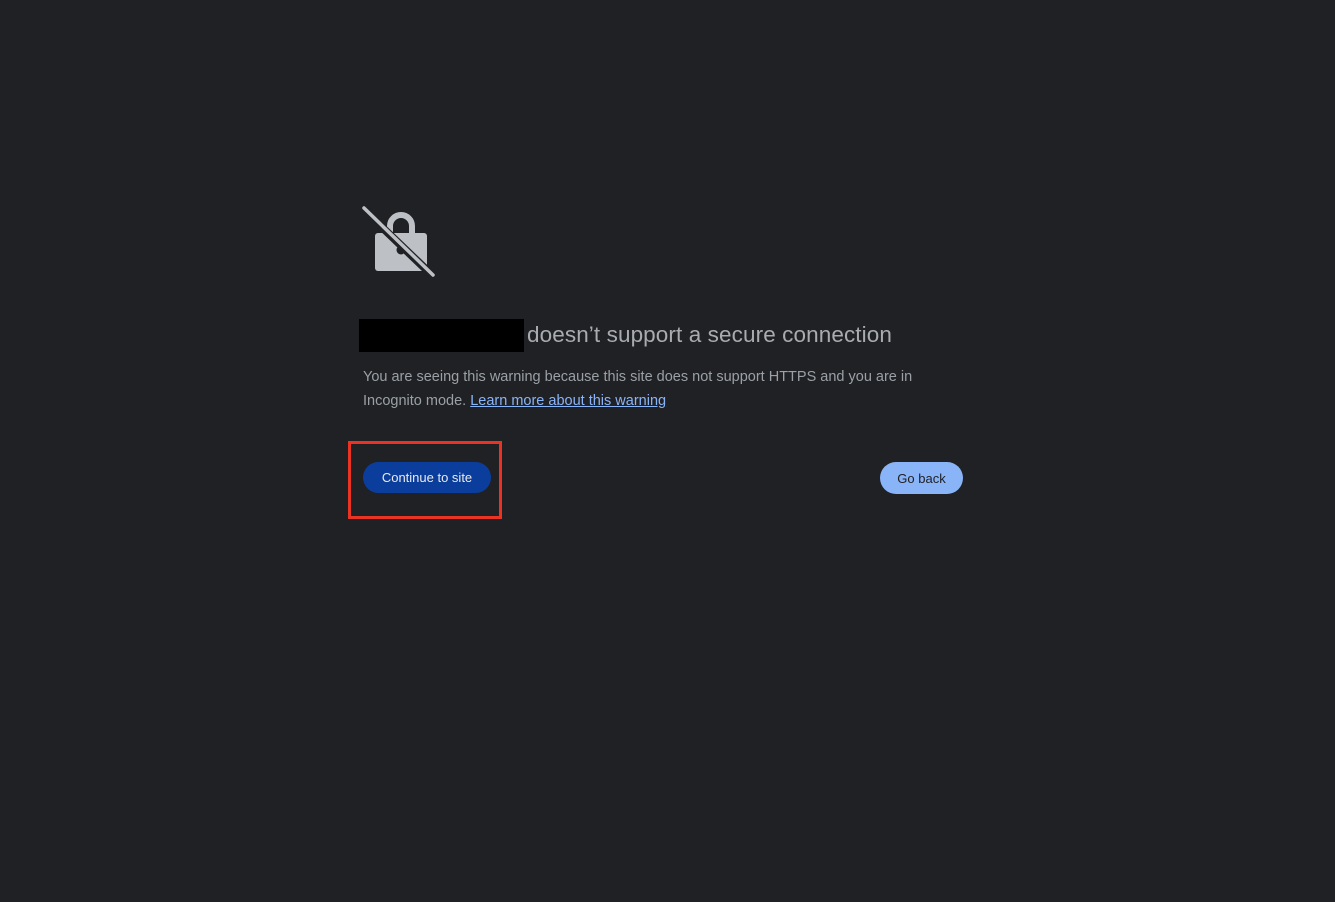 Image resolution: width=1335 pixels, height=902 pixels. Describe the element at coordinates (709, 334) in the screenshot. I see `headline-text: doesn’t support a secure connection` at that location.